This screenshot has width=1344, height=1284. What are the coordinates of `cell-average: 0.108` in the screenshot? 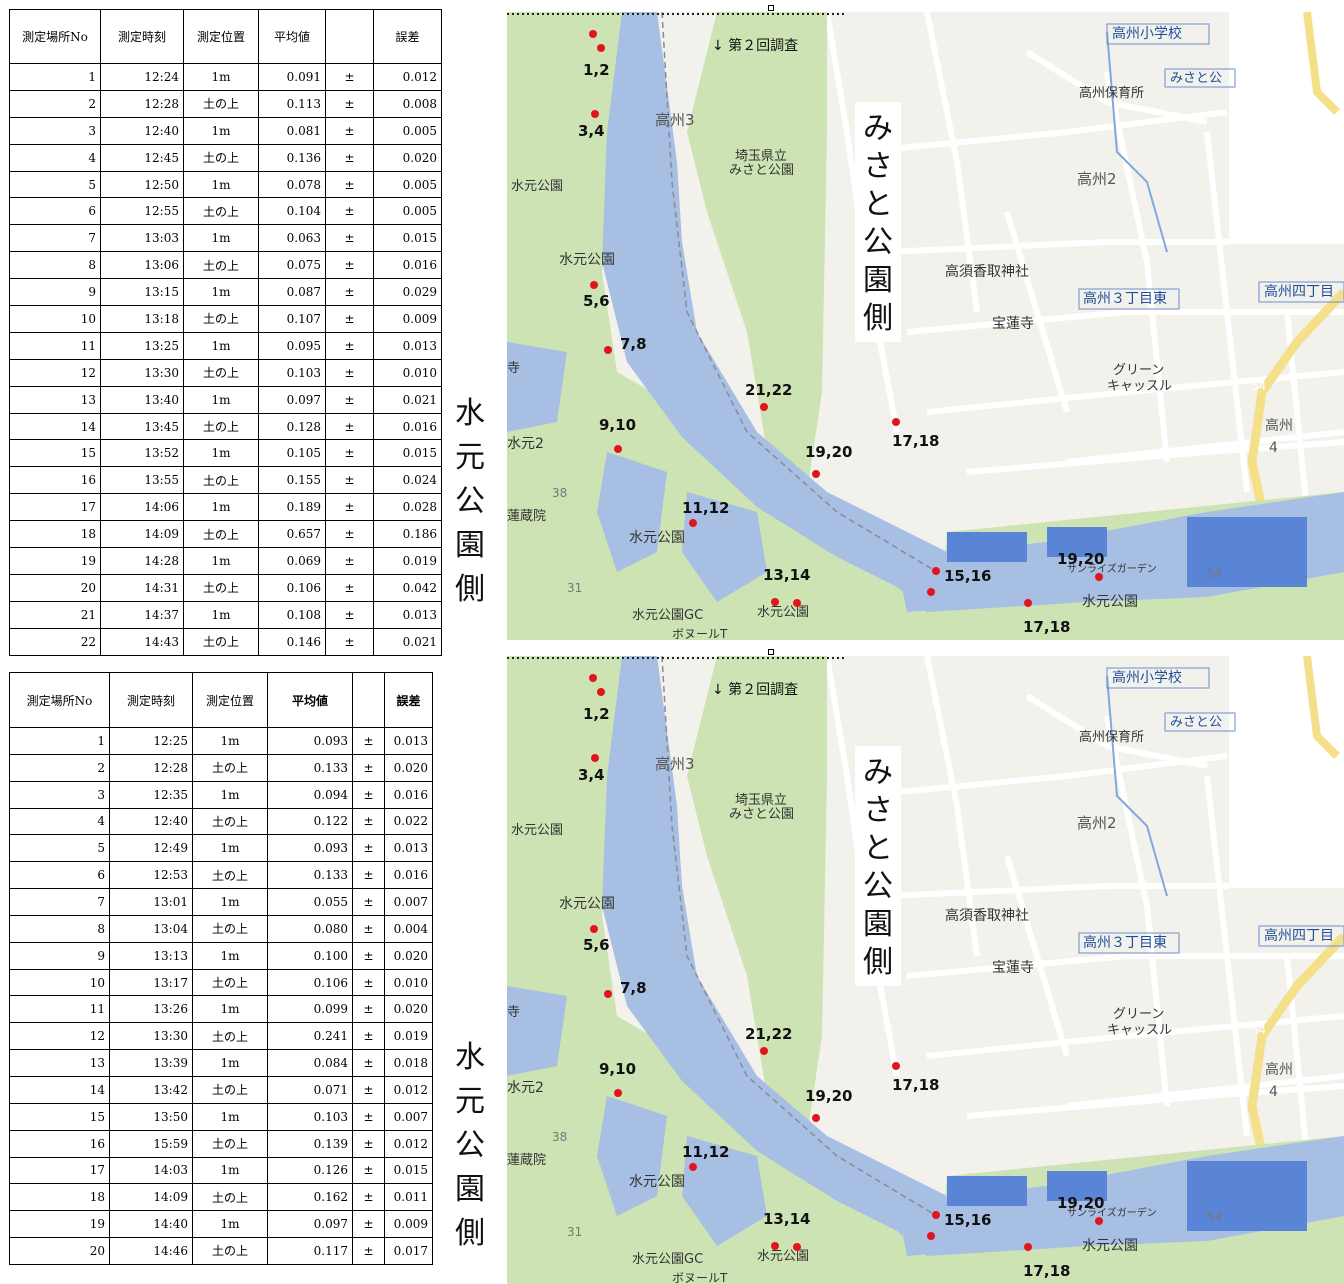 It's located at (292, 614).